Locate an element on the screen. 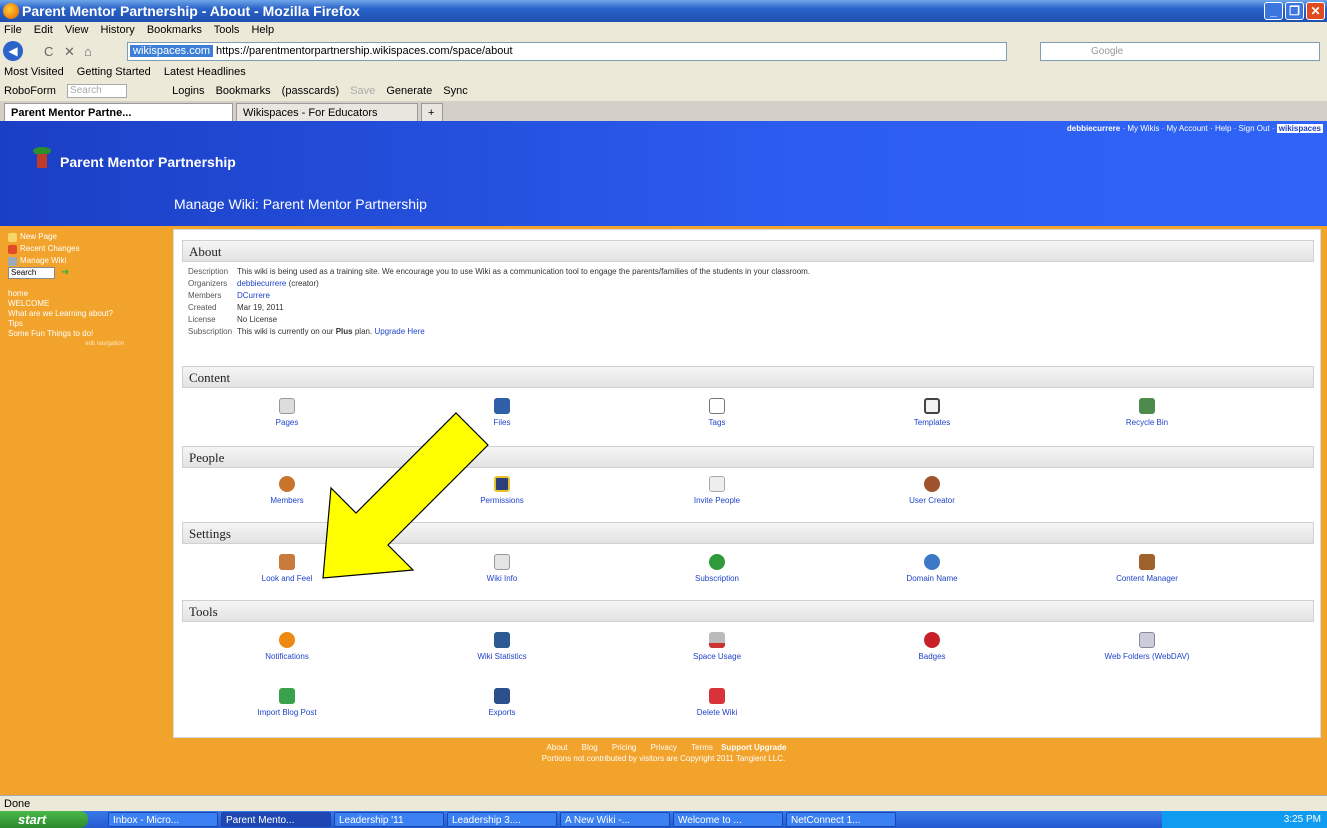 This screenshot has height=828, width=1327. section-heading-tools: Tools is located at coordinates (748, 611).